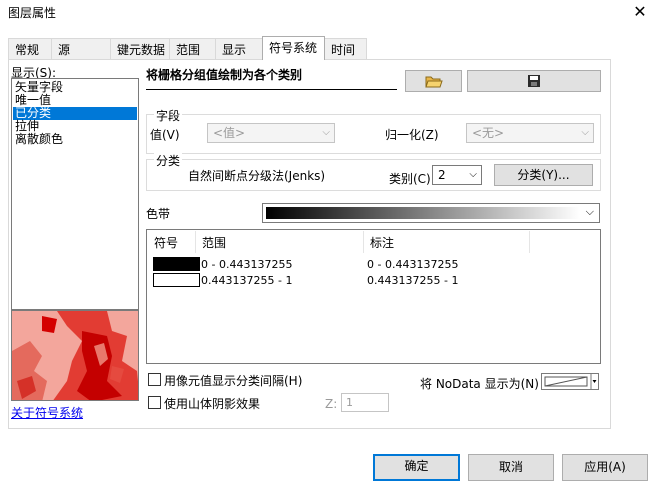  Describe the element at coordinates (365, 402) in the screenshot. I see `z-factor-input: 1` at that location.